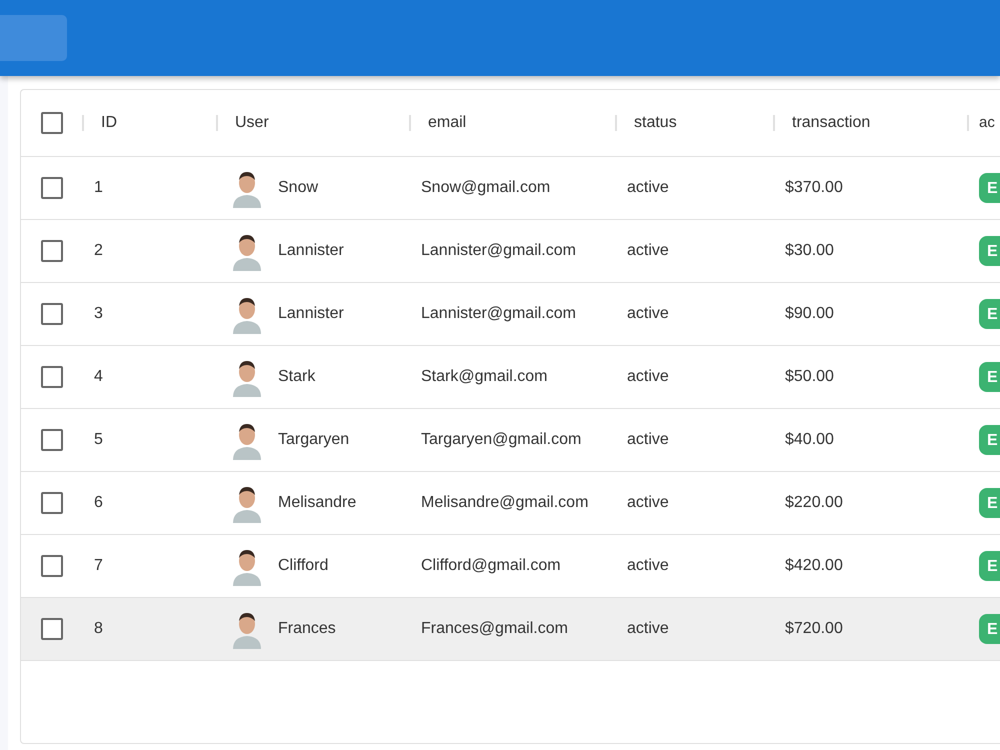 Image resolution: width=1000 pixels, height=750 pixels. What do you see at coordinates (501, 440) in the screenshot?
I see `email-cell-text: Targaryen@gmail.com` at bounding box center [501, 440].